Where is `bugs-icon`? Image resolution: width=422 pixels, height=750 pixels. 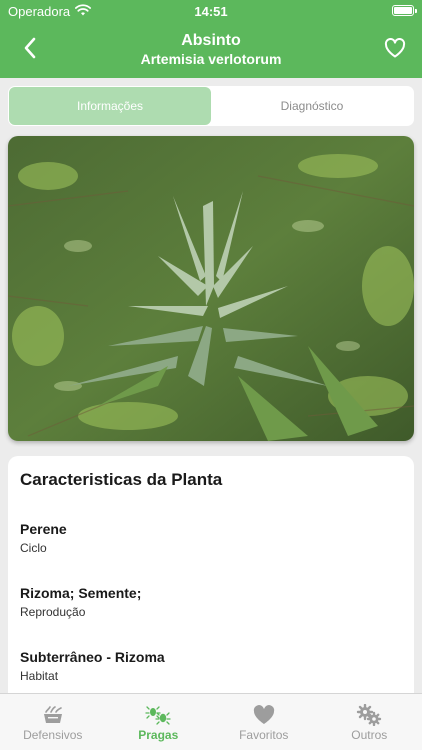 bugs-icon is located at coordinates (158, 715).